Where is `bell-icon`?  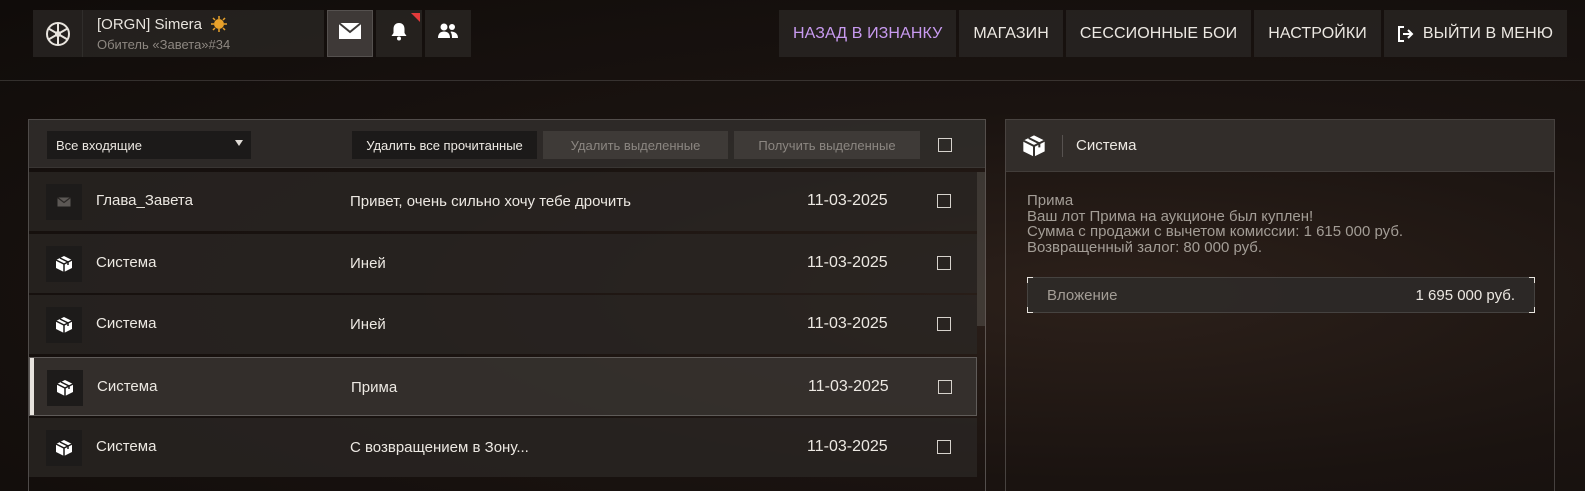 bell-icon is located at coordinates (399, 33).